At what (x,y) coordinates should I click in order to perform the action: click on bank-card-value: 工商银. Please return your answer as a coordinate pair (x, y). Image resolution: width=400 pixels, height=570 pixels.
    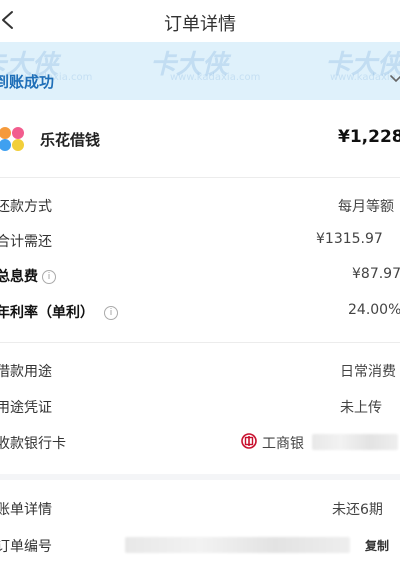
    Looking at the image, I should click on (283, 443).